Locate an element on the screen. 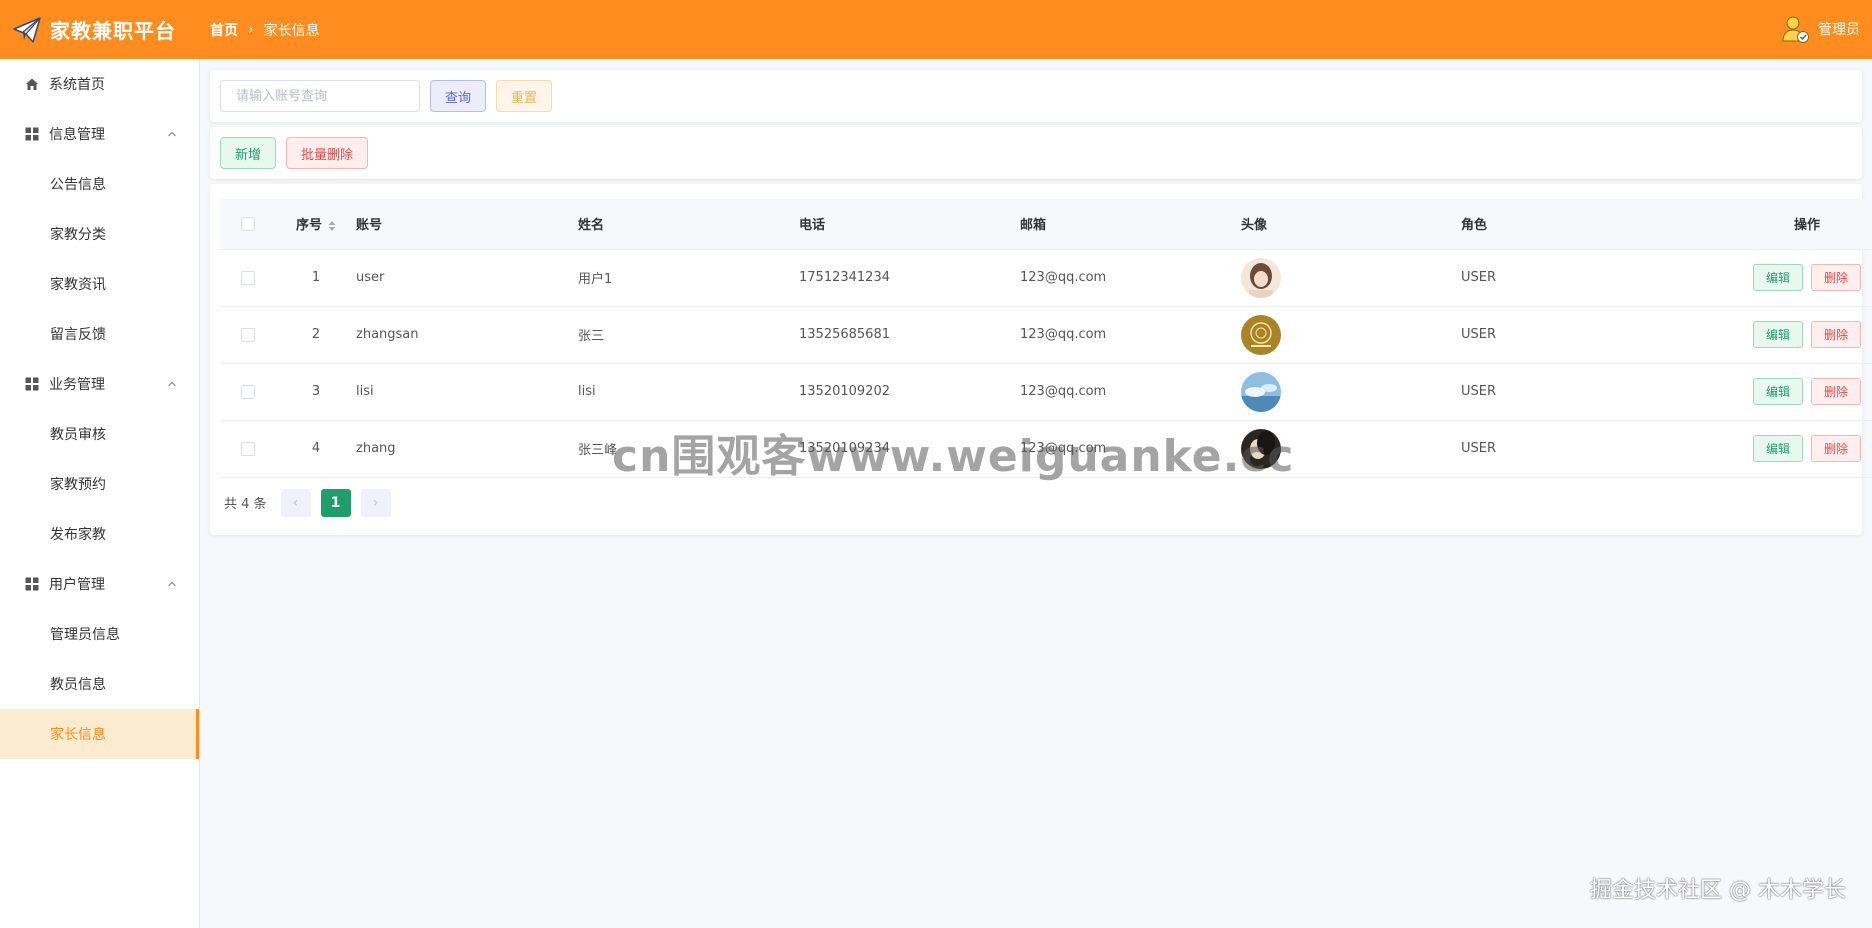 This screenshot has width=1872, height=928. prev-page-button: ‹ is located at coordinates (295, 502).